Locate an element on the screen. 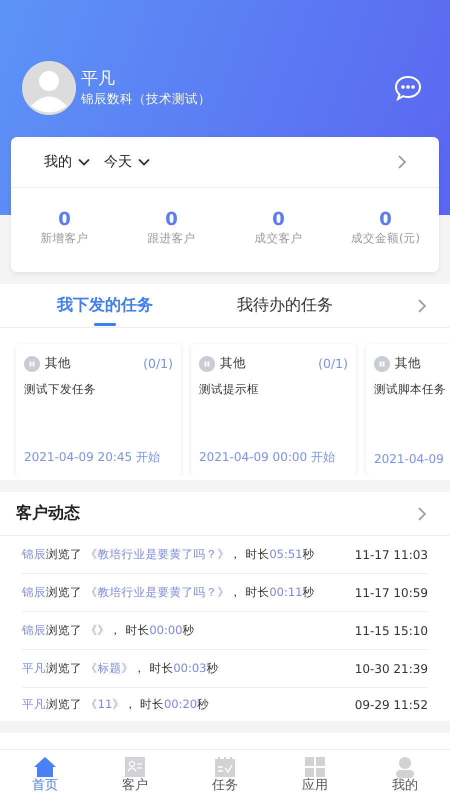 Image resolution: width=450 pixels, height=800 pixels. person-icon is located at coordinates (405, 767).